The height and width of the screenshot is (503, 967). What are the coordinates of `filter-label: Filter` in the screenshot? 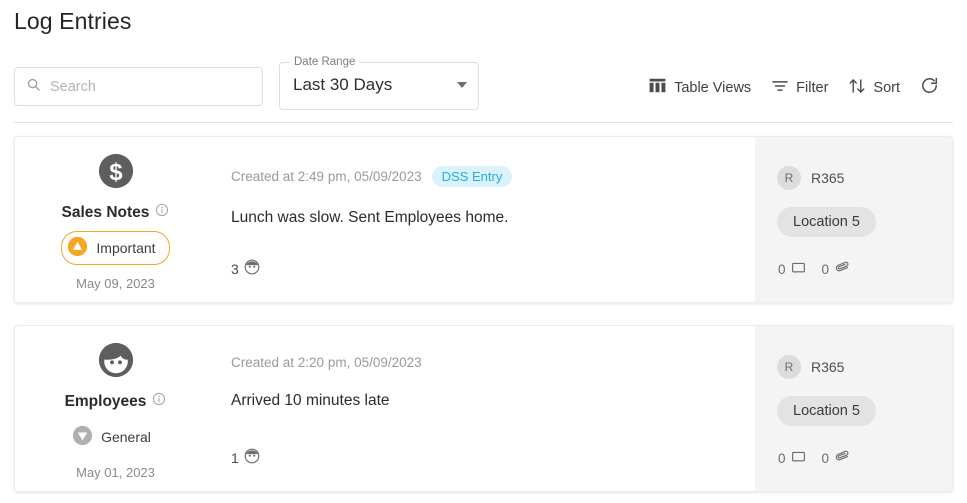 It's located at (812, 87).